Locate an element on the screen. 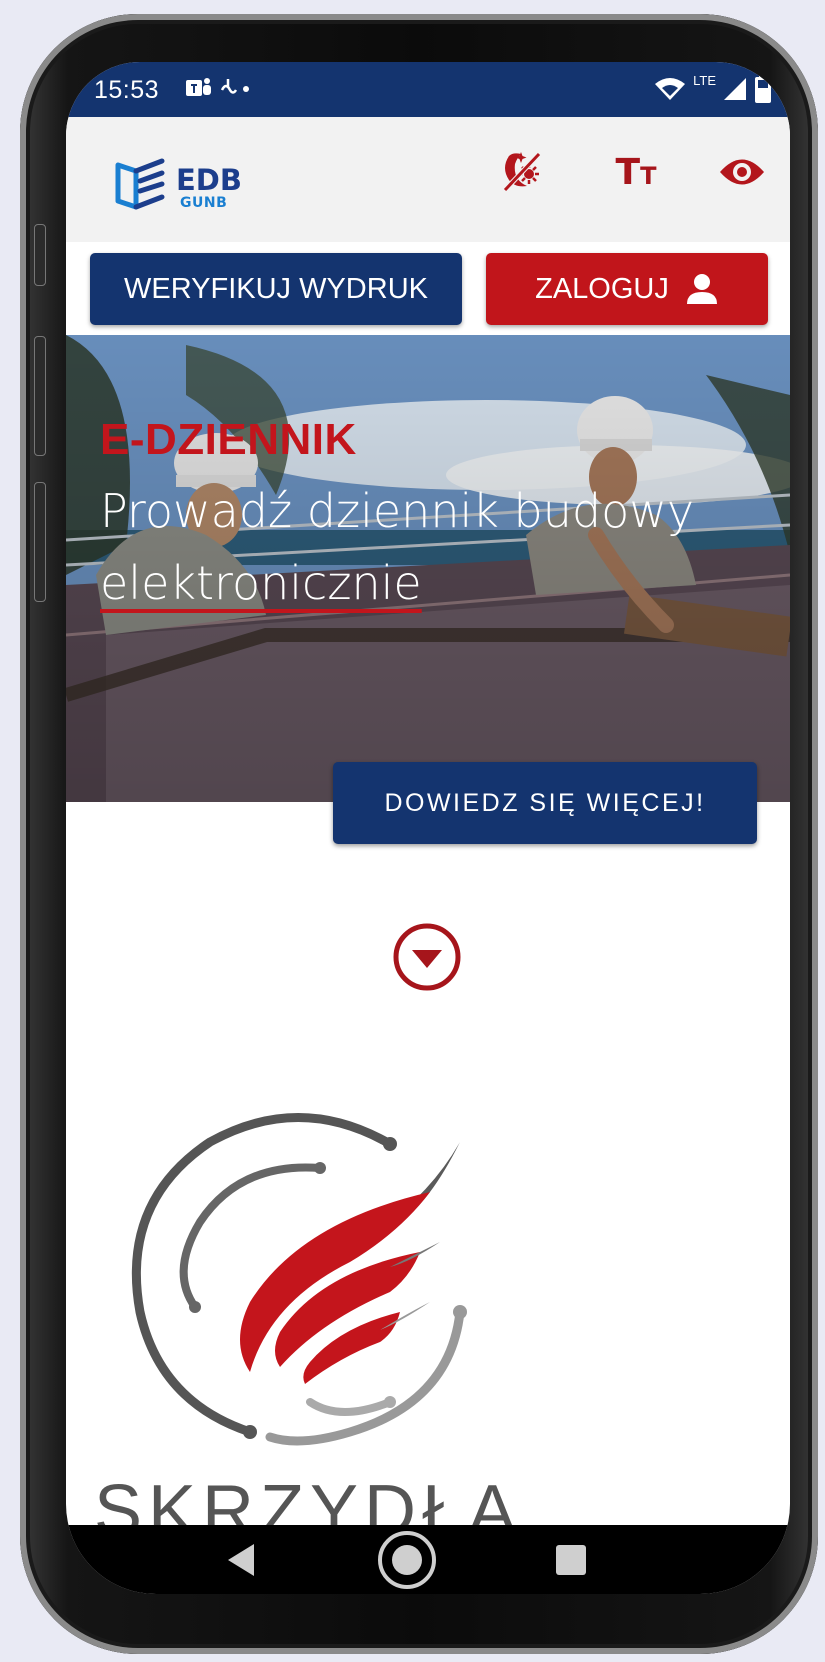  volume-down-button is located at coordinates (40, 542).